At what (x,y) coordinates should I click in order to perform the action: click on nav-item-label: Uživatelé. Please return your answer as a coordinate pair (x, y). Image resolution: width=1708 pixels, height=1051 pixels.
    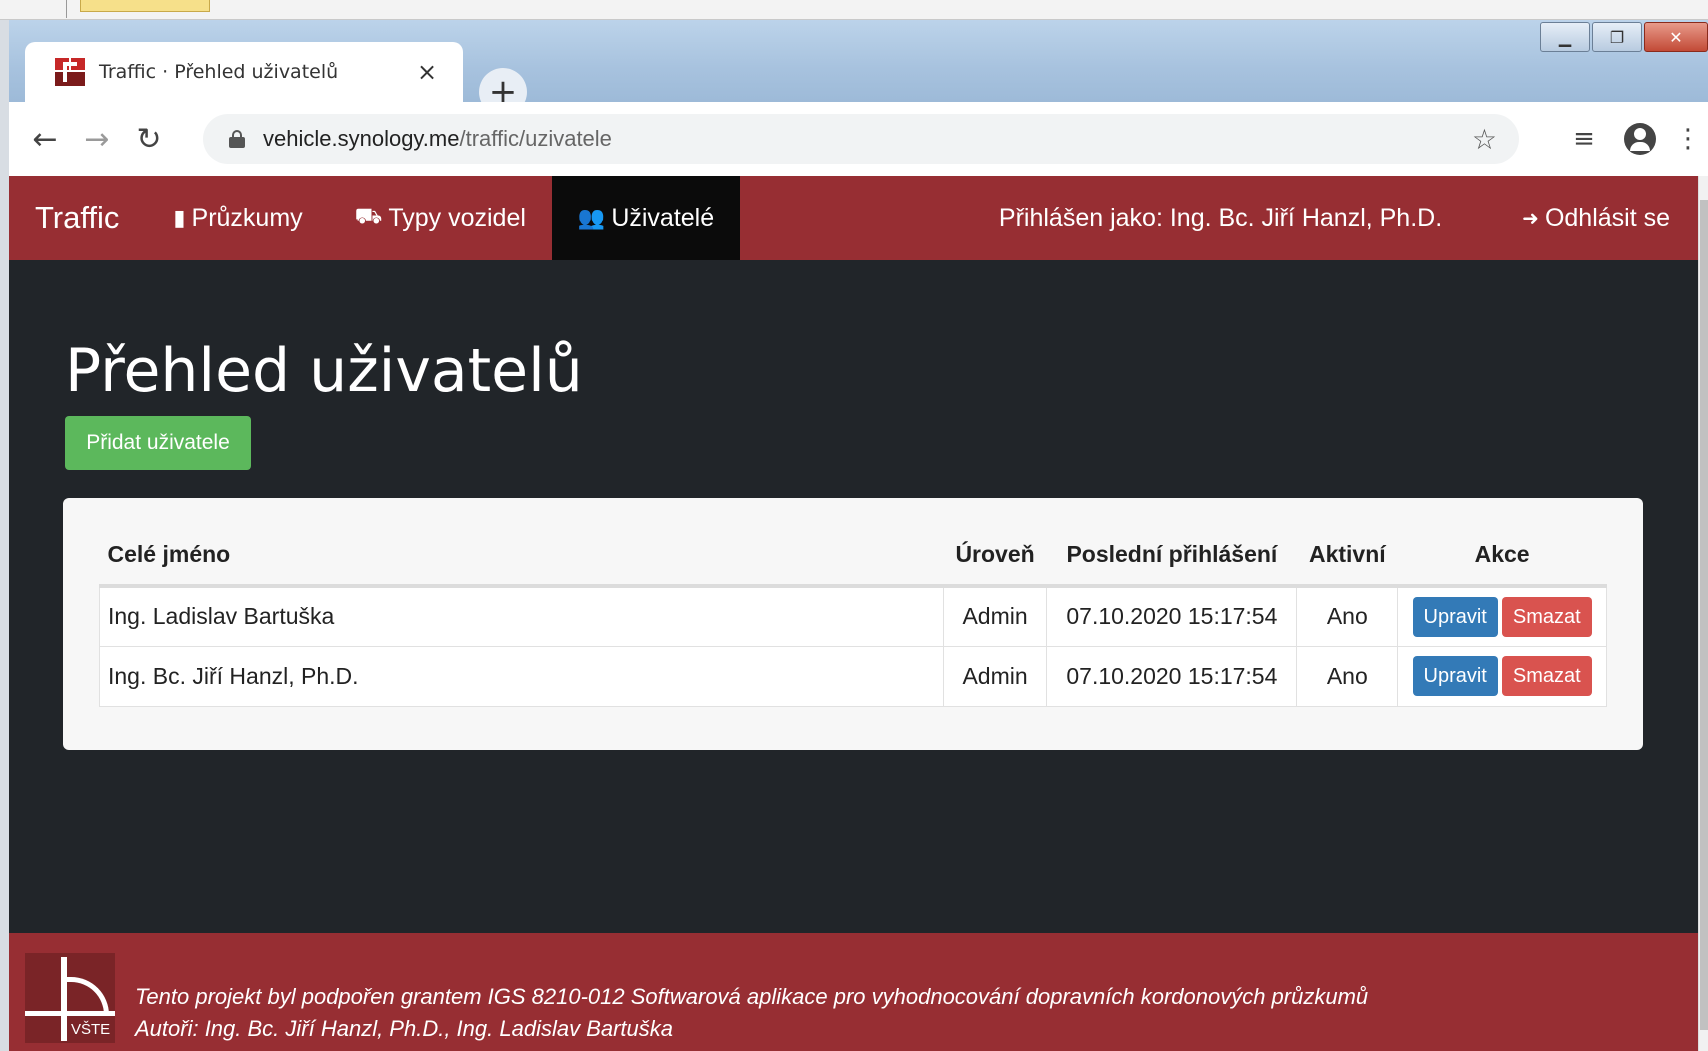
    Looking at the image, I should click on (663, 217).